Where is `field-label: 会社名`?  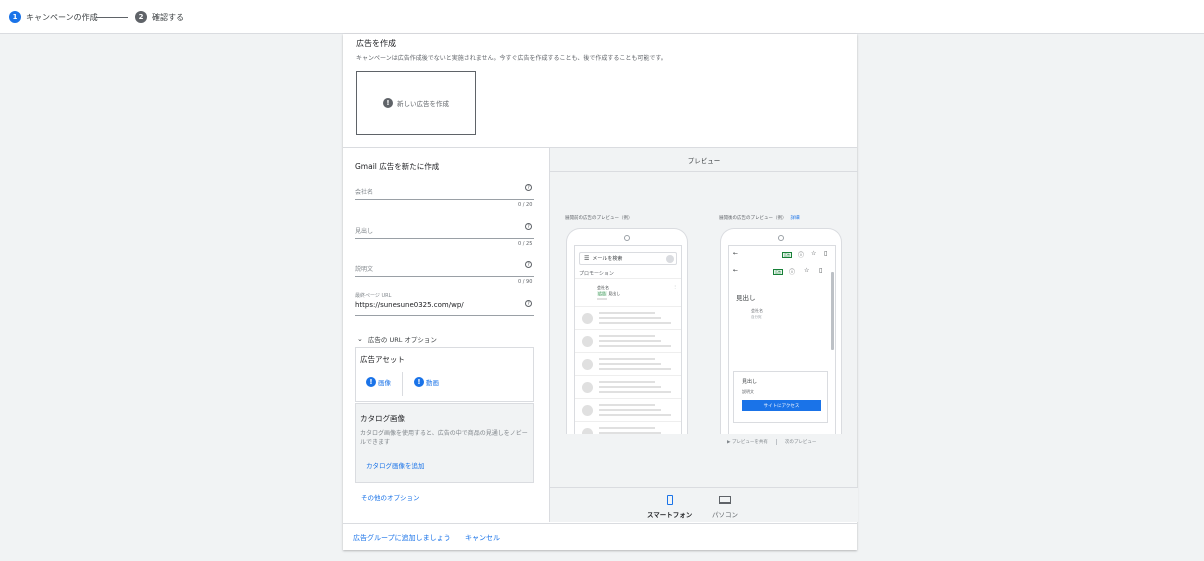
field-label: 会社名 is located at coordinates (364, 192).